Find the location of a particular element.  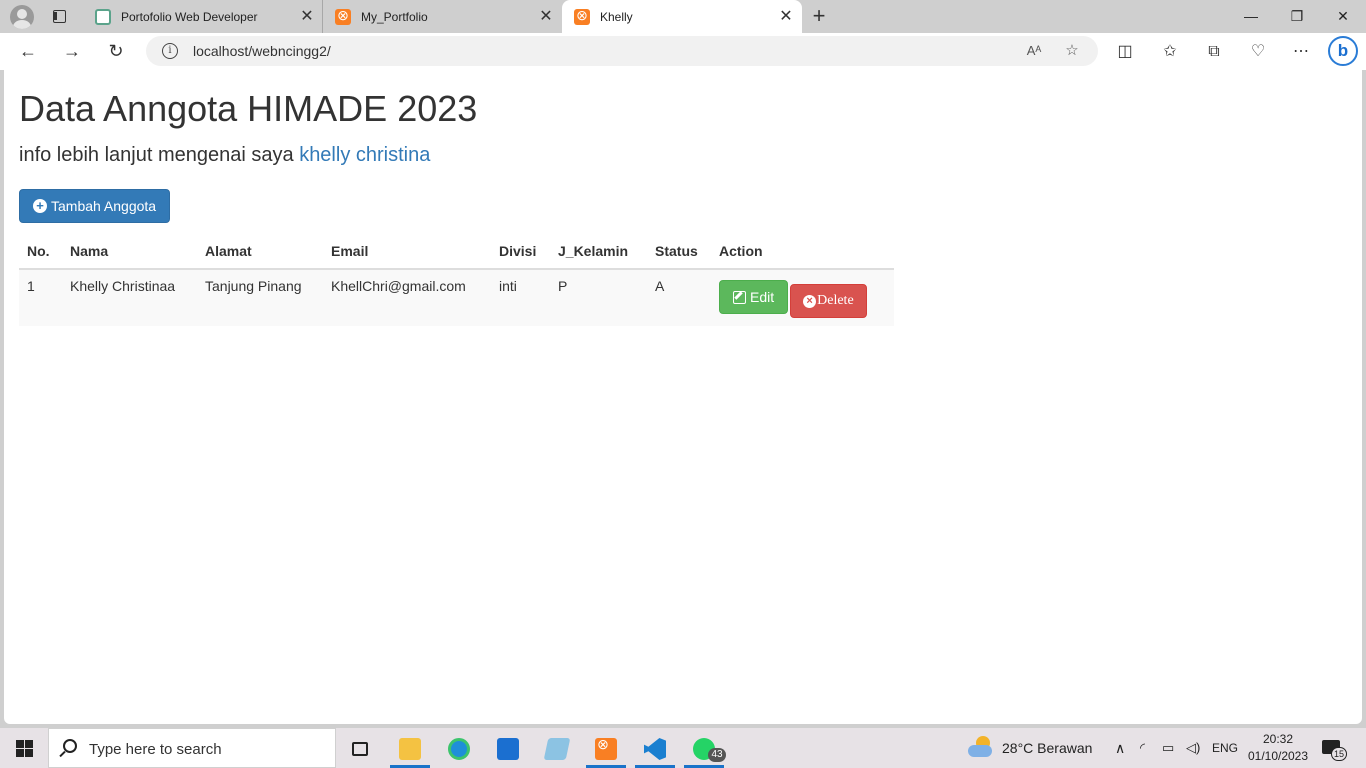

tab-portofolio-web-developer: Portofolio Web Developer ✕ is located at coordinates (203, 16).